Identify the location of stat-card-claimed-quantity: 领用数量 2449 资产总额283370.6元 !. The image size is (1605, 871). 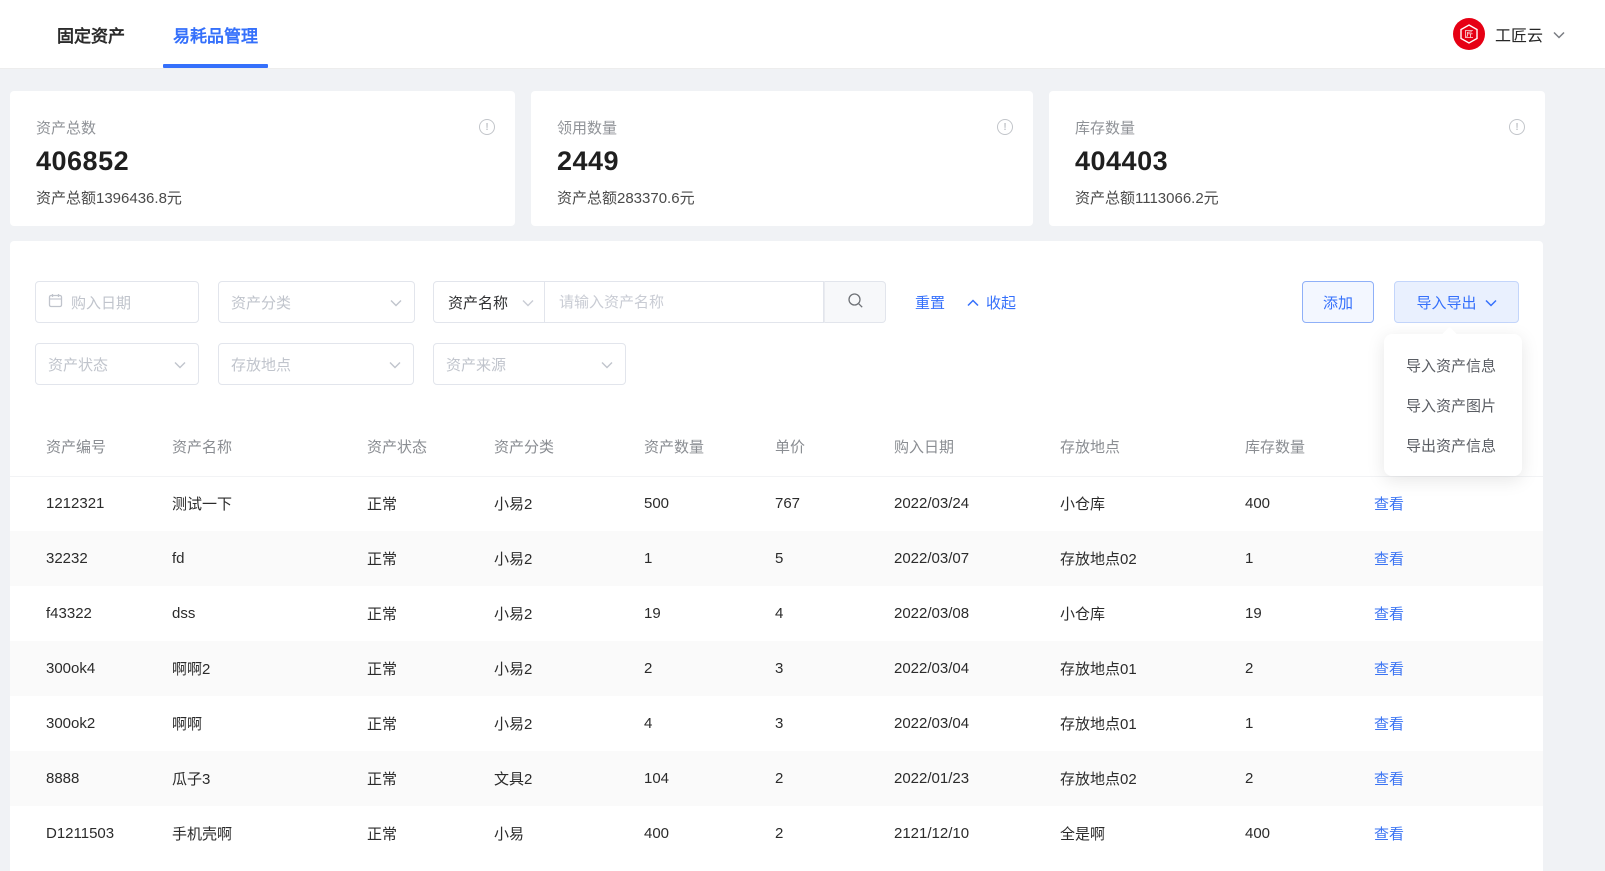
(782, 158).